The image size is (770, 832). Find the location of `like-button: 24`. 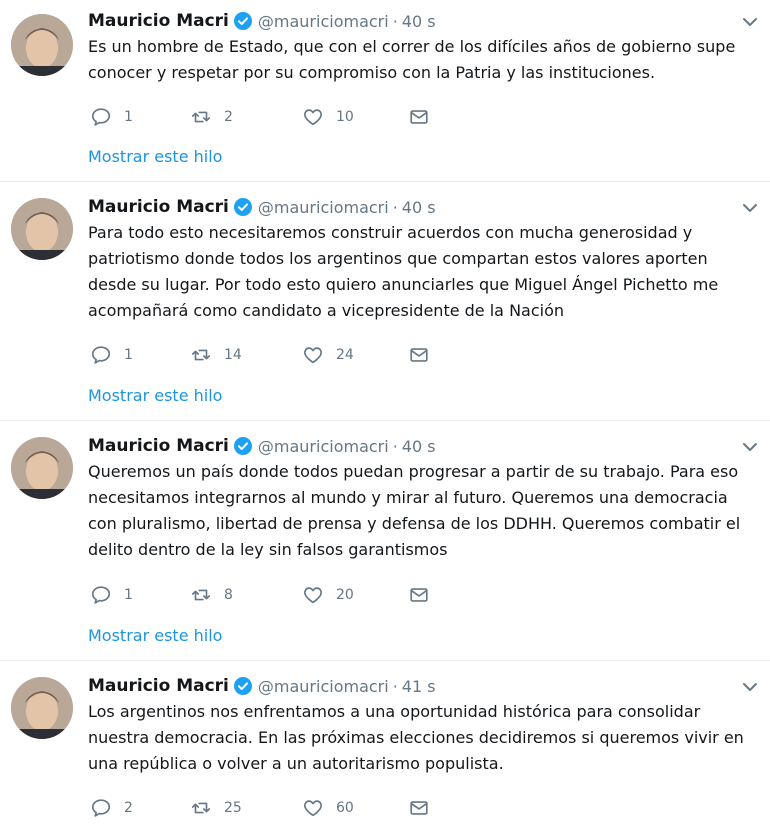

like-button: 24 is located at coordinates (328, 355).